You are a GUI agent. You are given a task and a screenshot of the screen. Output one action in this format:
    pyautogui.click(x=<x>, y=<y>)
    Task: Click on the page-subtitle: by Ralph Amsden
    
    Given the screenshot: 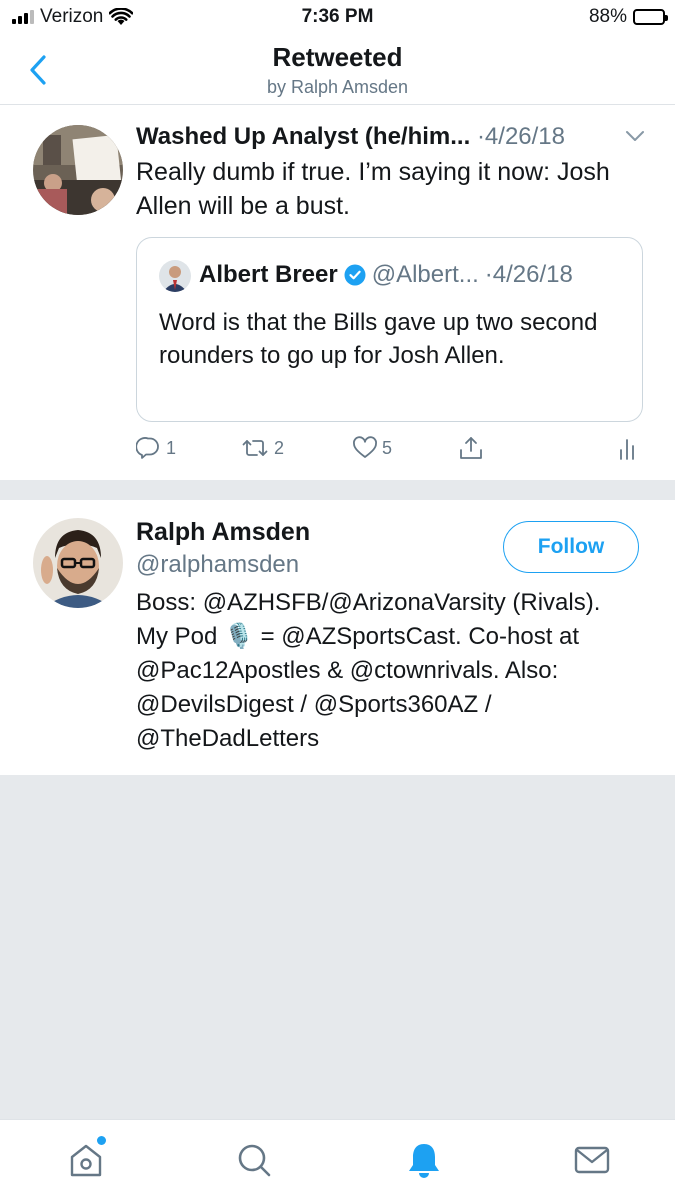 What is the action you would take?
    pyautogui.click(x=337, y=87)
    